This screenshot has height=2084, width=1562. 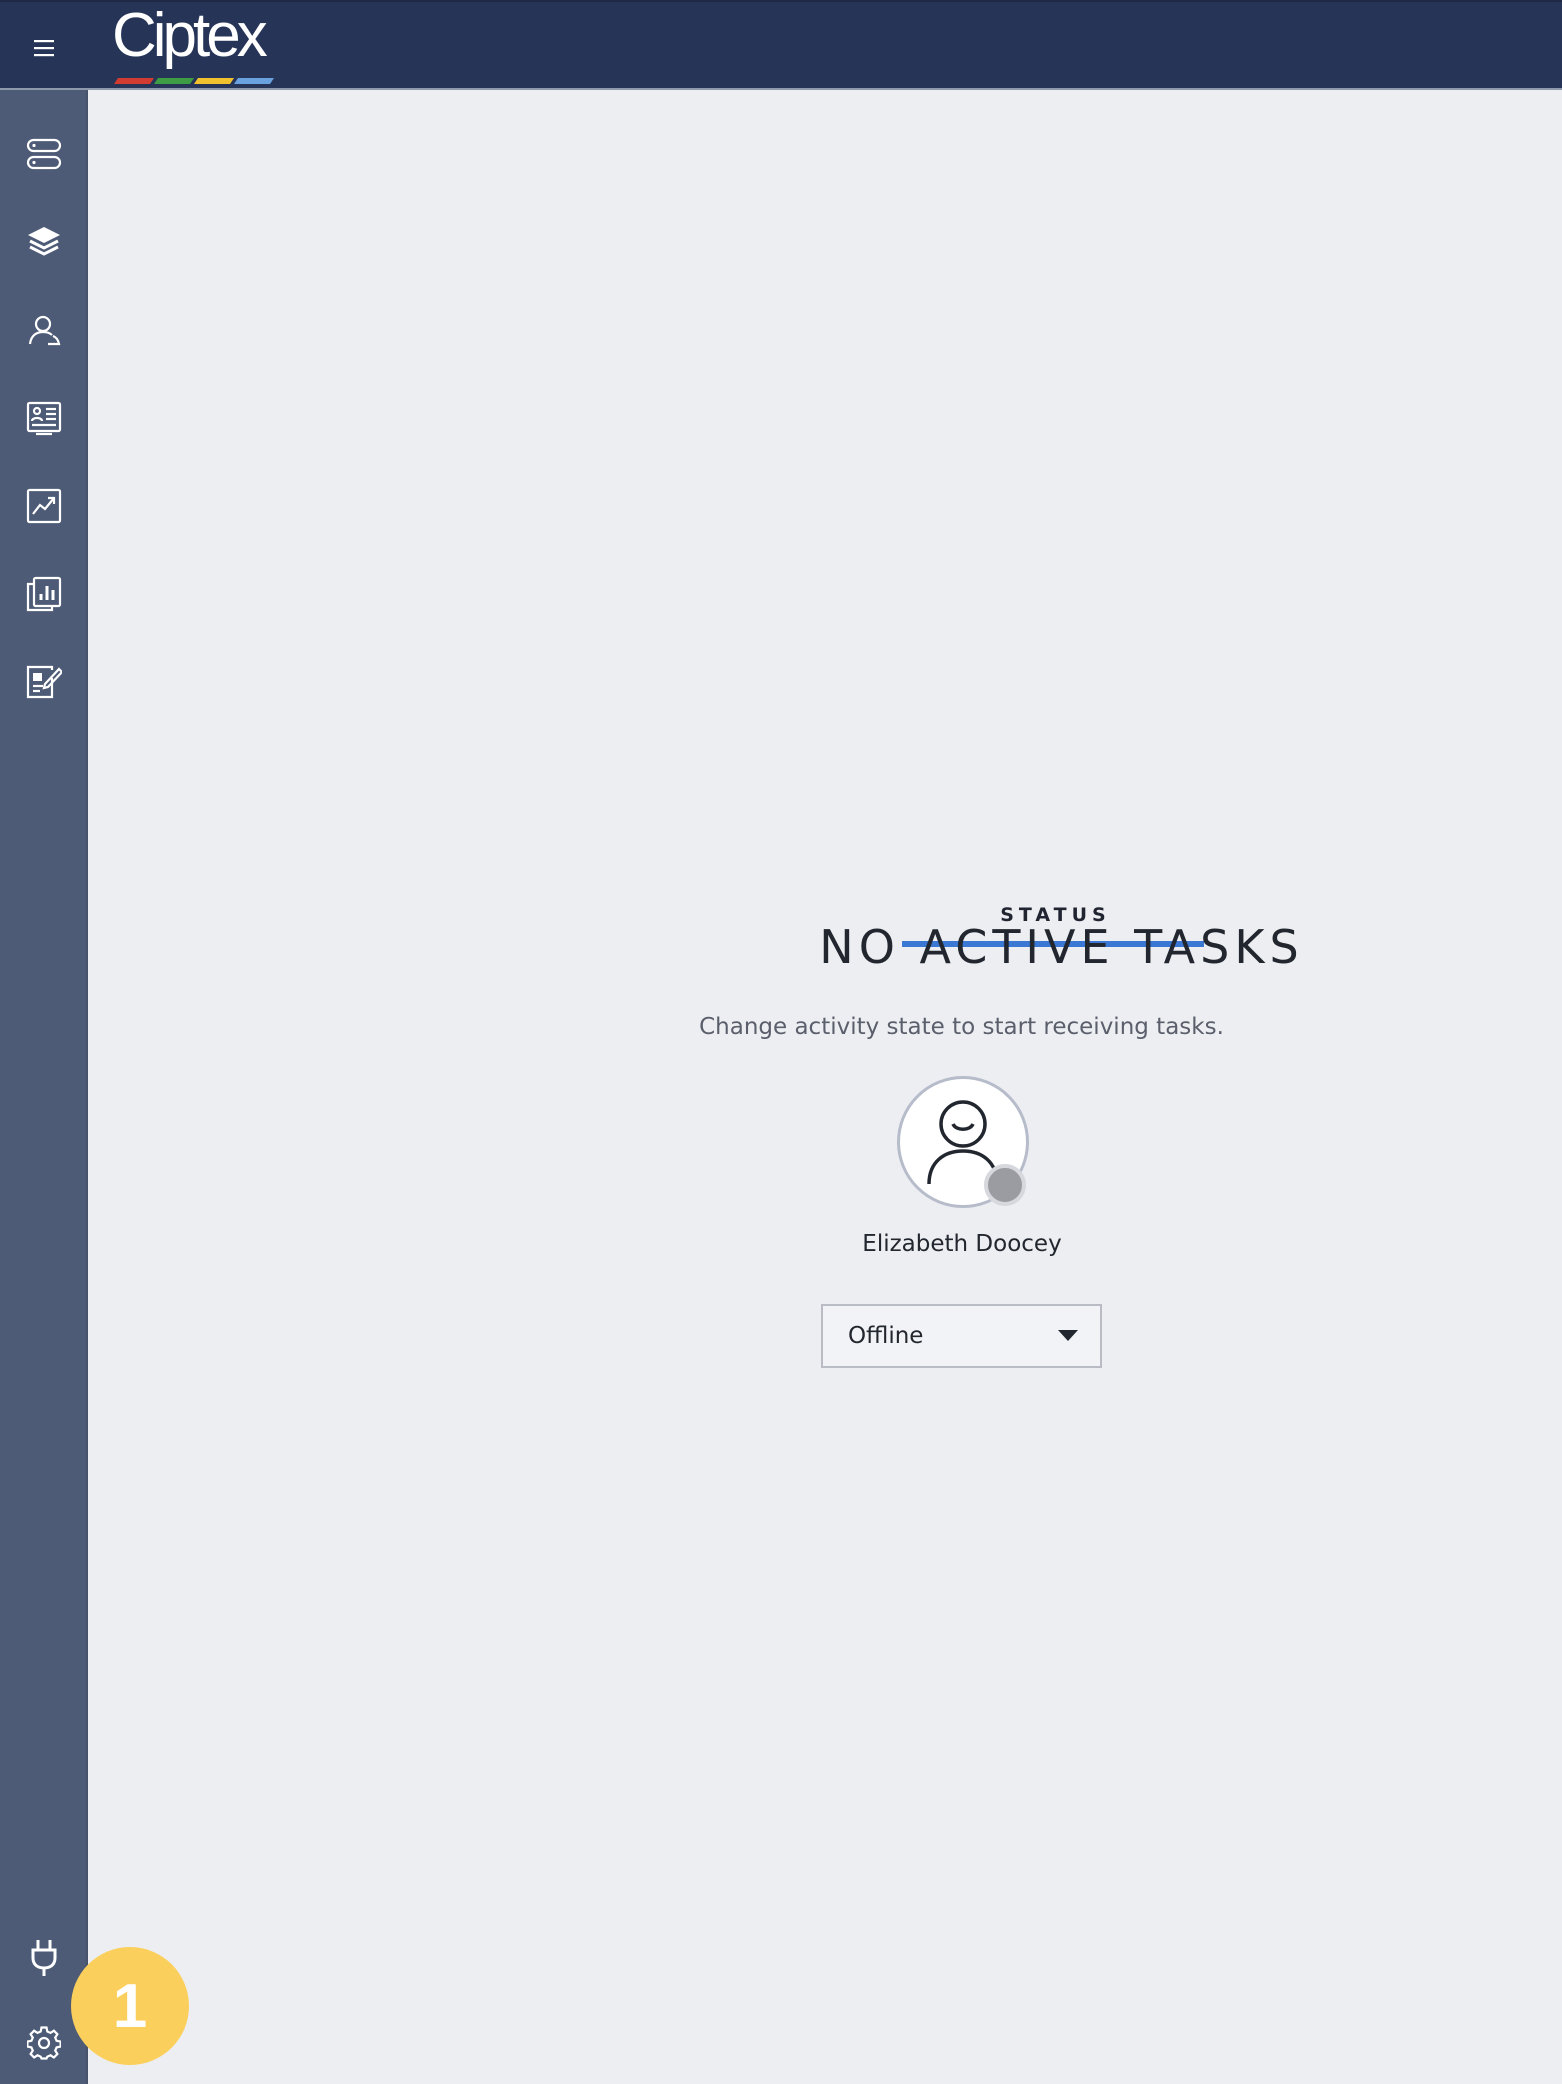 I want to click on offline-status-dot, so click(x=1005, y=1185).